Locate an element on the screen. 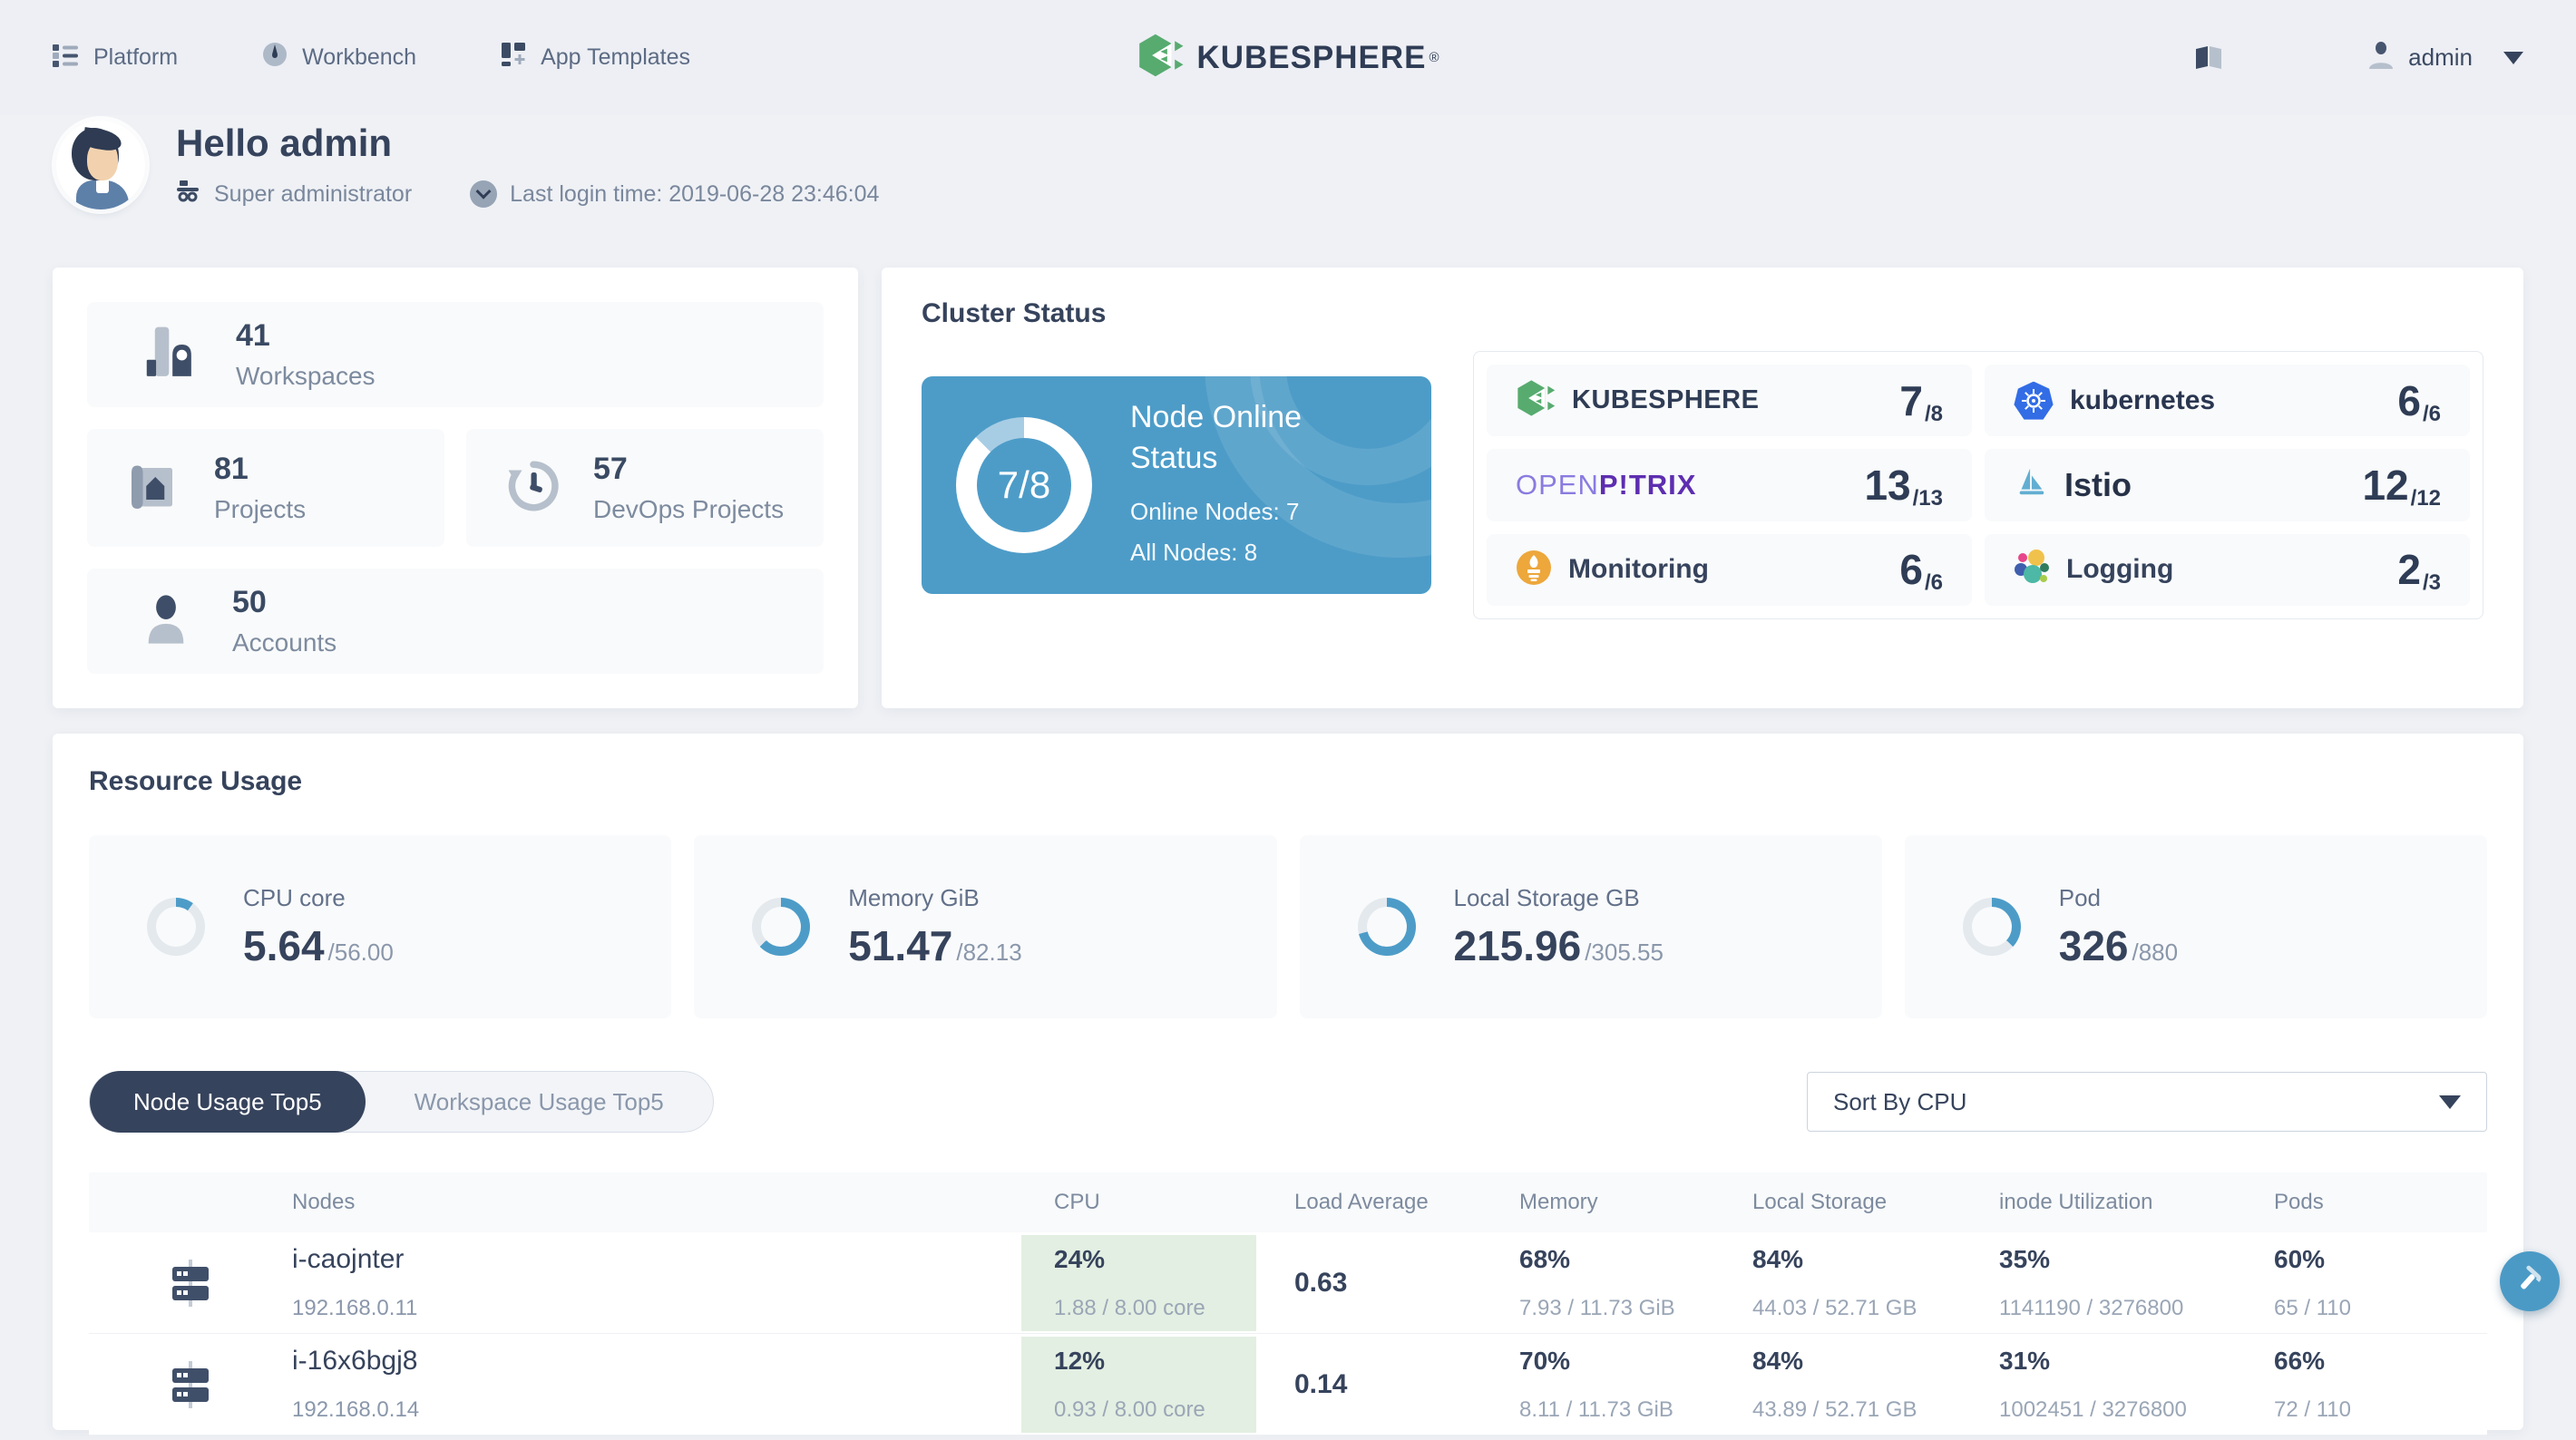 This screenshot has width=2576, height=1440. resource-total: /56.00 is located at coordinates (360, 952).